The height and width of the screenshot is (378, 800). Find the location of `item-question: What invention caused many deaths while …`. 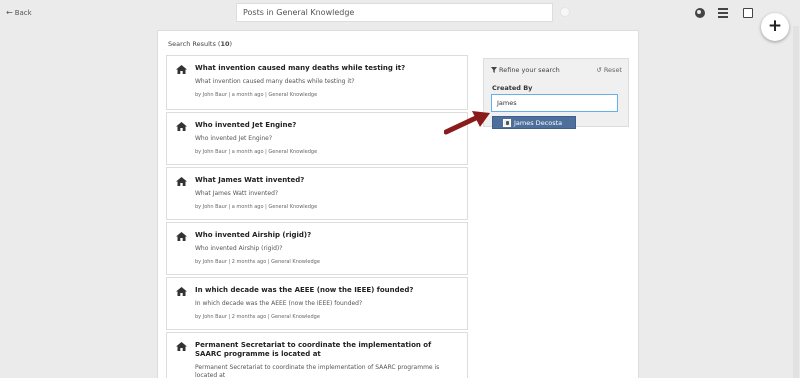

item-question: What invention caused many deaths while … is located at coordinates (275, 81).